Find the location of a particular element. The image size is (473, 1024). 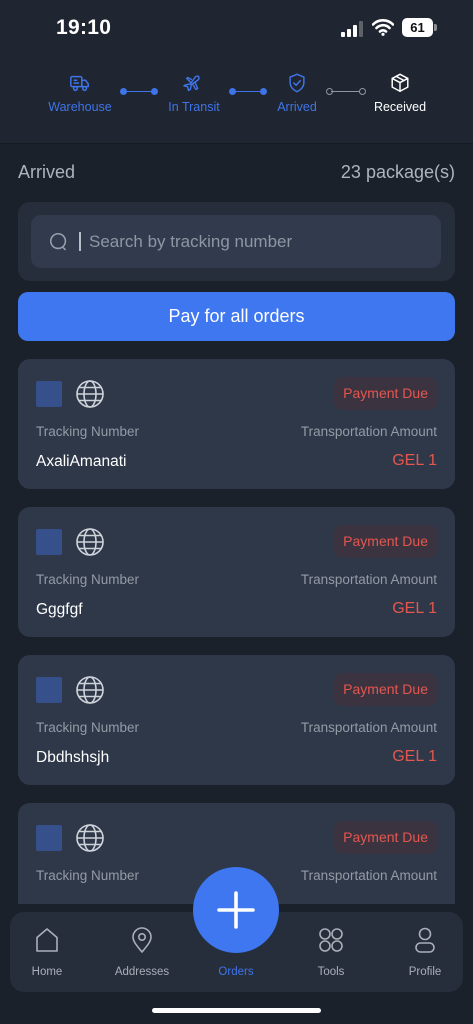

tab-label: Home is located at coordinates (47, 972).